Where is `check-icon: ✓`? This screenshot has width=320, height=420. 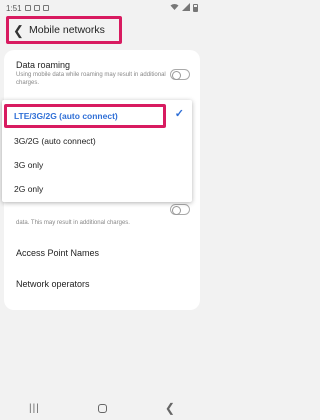 check-icon: ✓ is located at coordinates (179, 114).